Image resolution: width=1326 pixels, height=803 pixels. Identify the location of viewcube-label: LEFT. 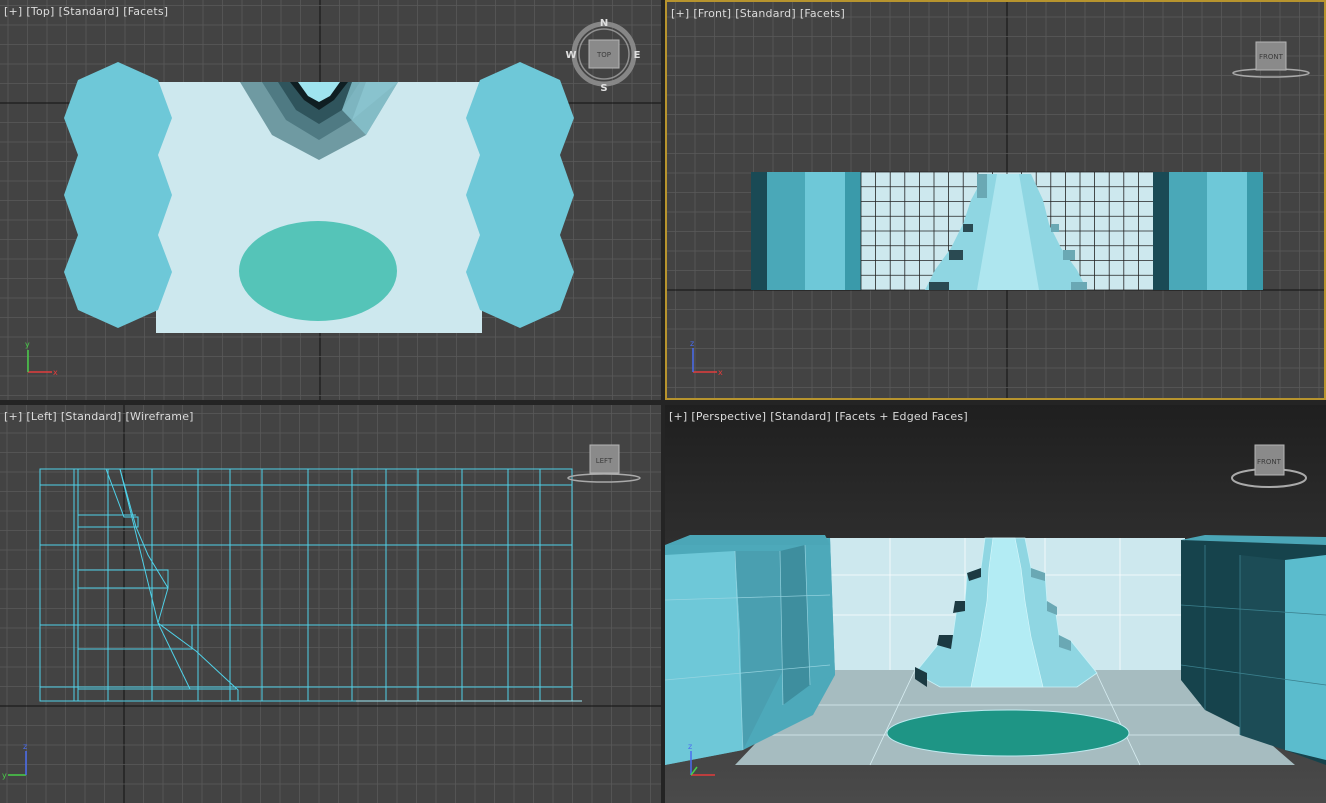
(604, 461).